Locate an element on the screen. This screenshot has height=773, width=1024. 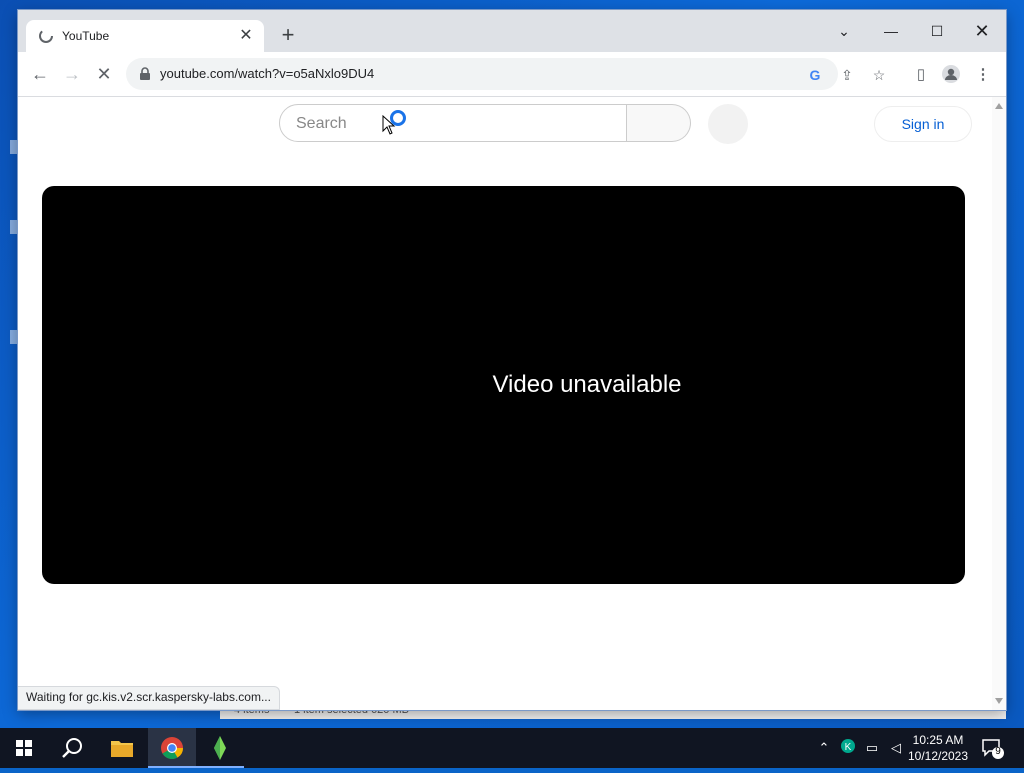
tray-chevron-up-icon: ⌃ is located at coordinates (824, 748).